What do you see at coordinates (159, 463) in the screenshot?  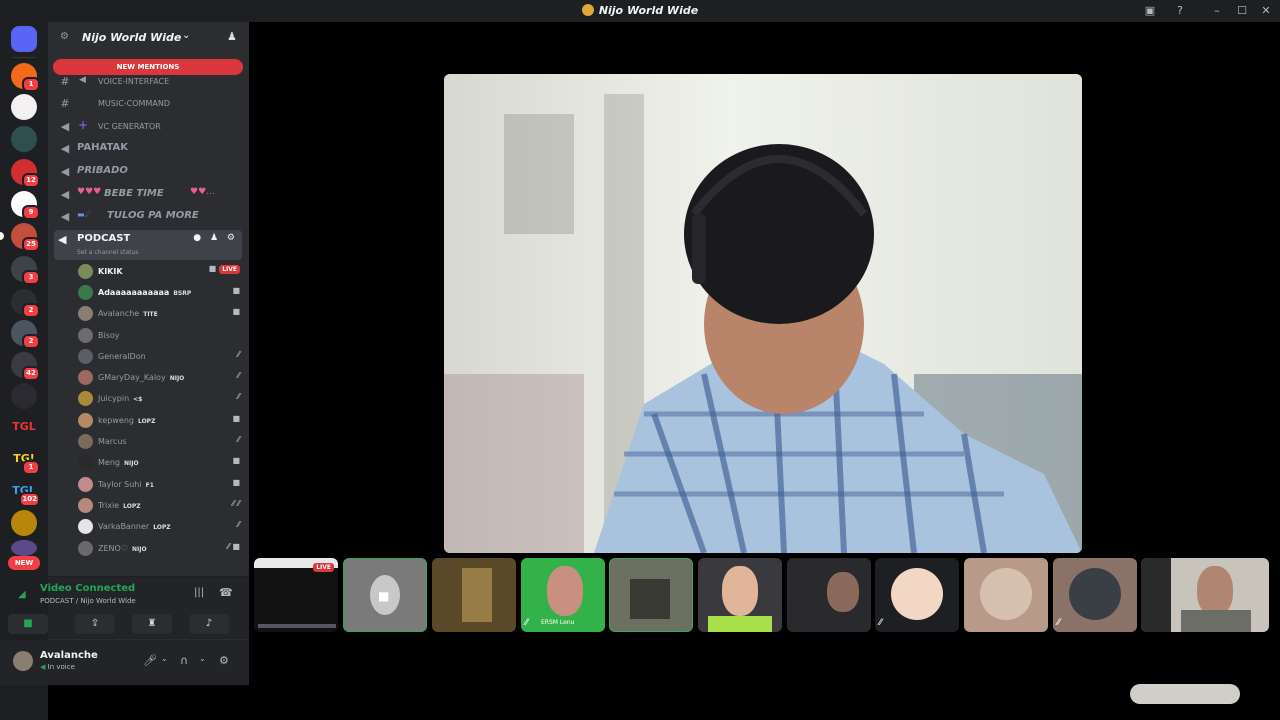 I see `voice-user: Meng NIJO ■` at bounding box center [159, 463].